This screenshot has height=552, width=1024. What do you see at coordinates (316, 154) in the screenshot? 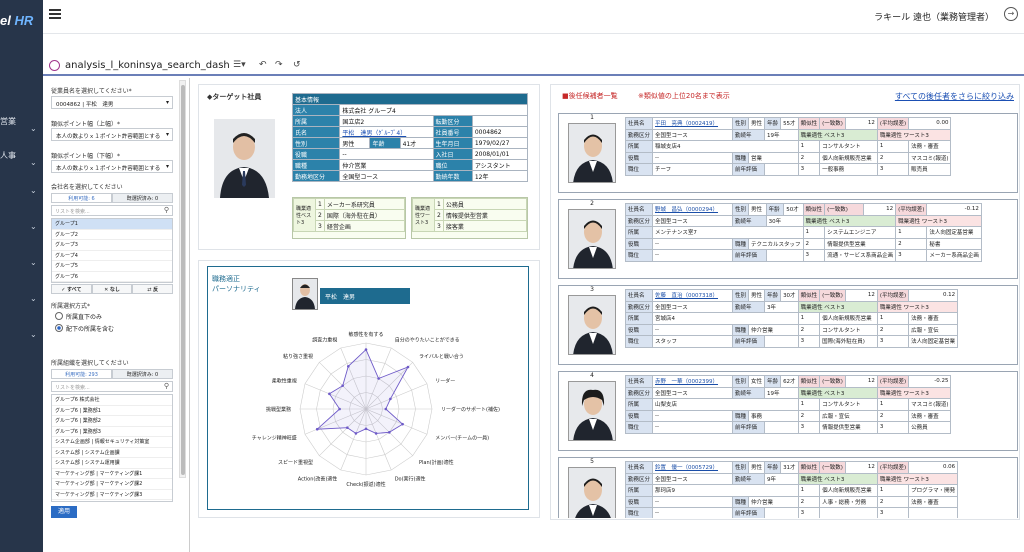
I see `info-label: 役職` at bounding box center [316, 154].